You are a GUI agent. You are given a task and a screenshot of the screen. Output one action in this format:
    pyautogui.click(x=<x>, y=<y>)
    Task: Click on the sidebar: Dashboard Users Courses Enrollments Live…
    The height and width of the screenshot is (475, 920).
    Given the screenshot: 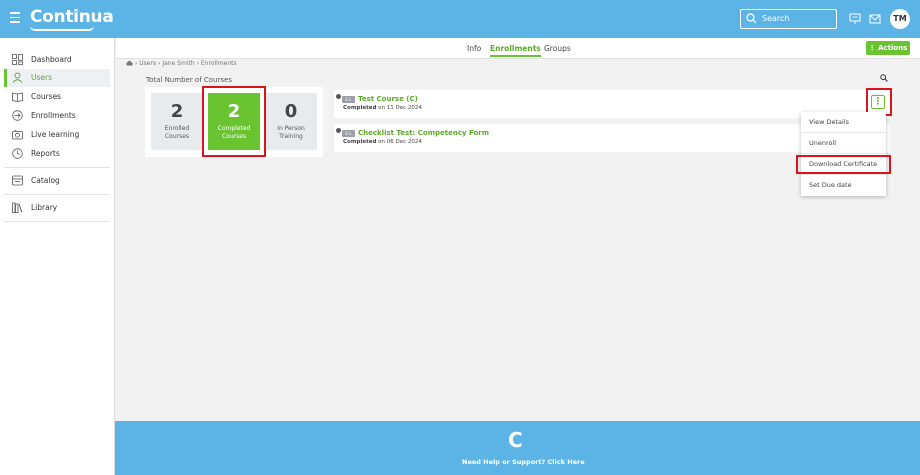 What is the action you would take?
    pyautogui.click(x=57, y=256)
    